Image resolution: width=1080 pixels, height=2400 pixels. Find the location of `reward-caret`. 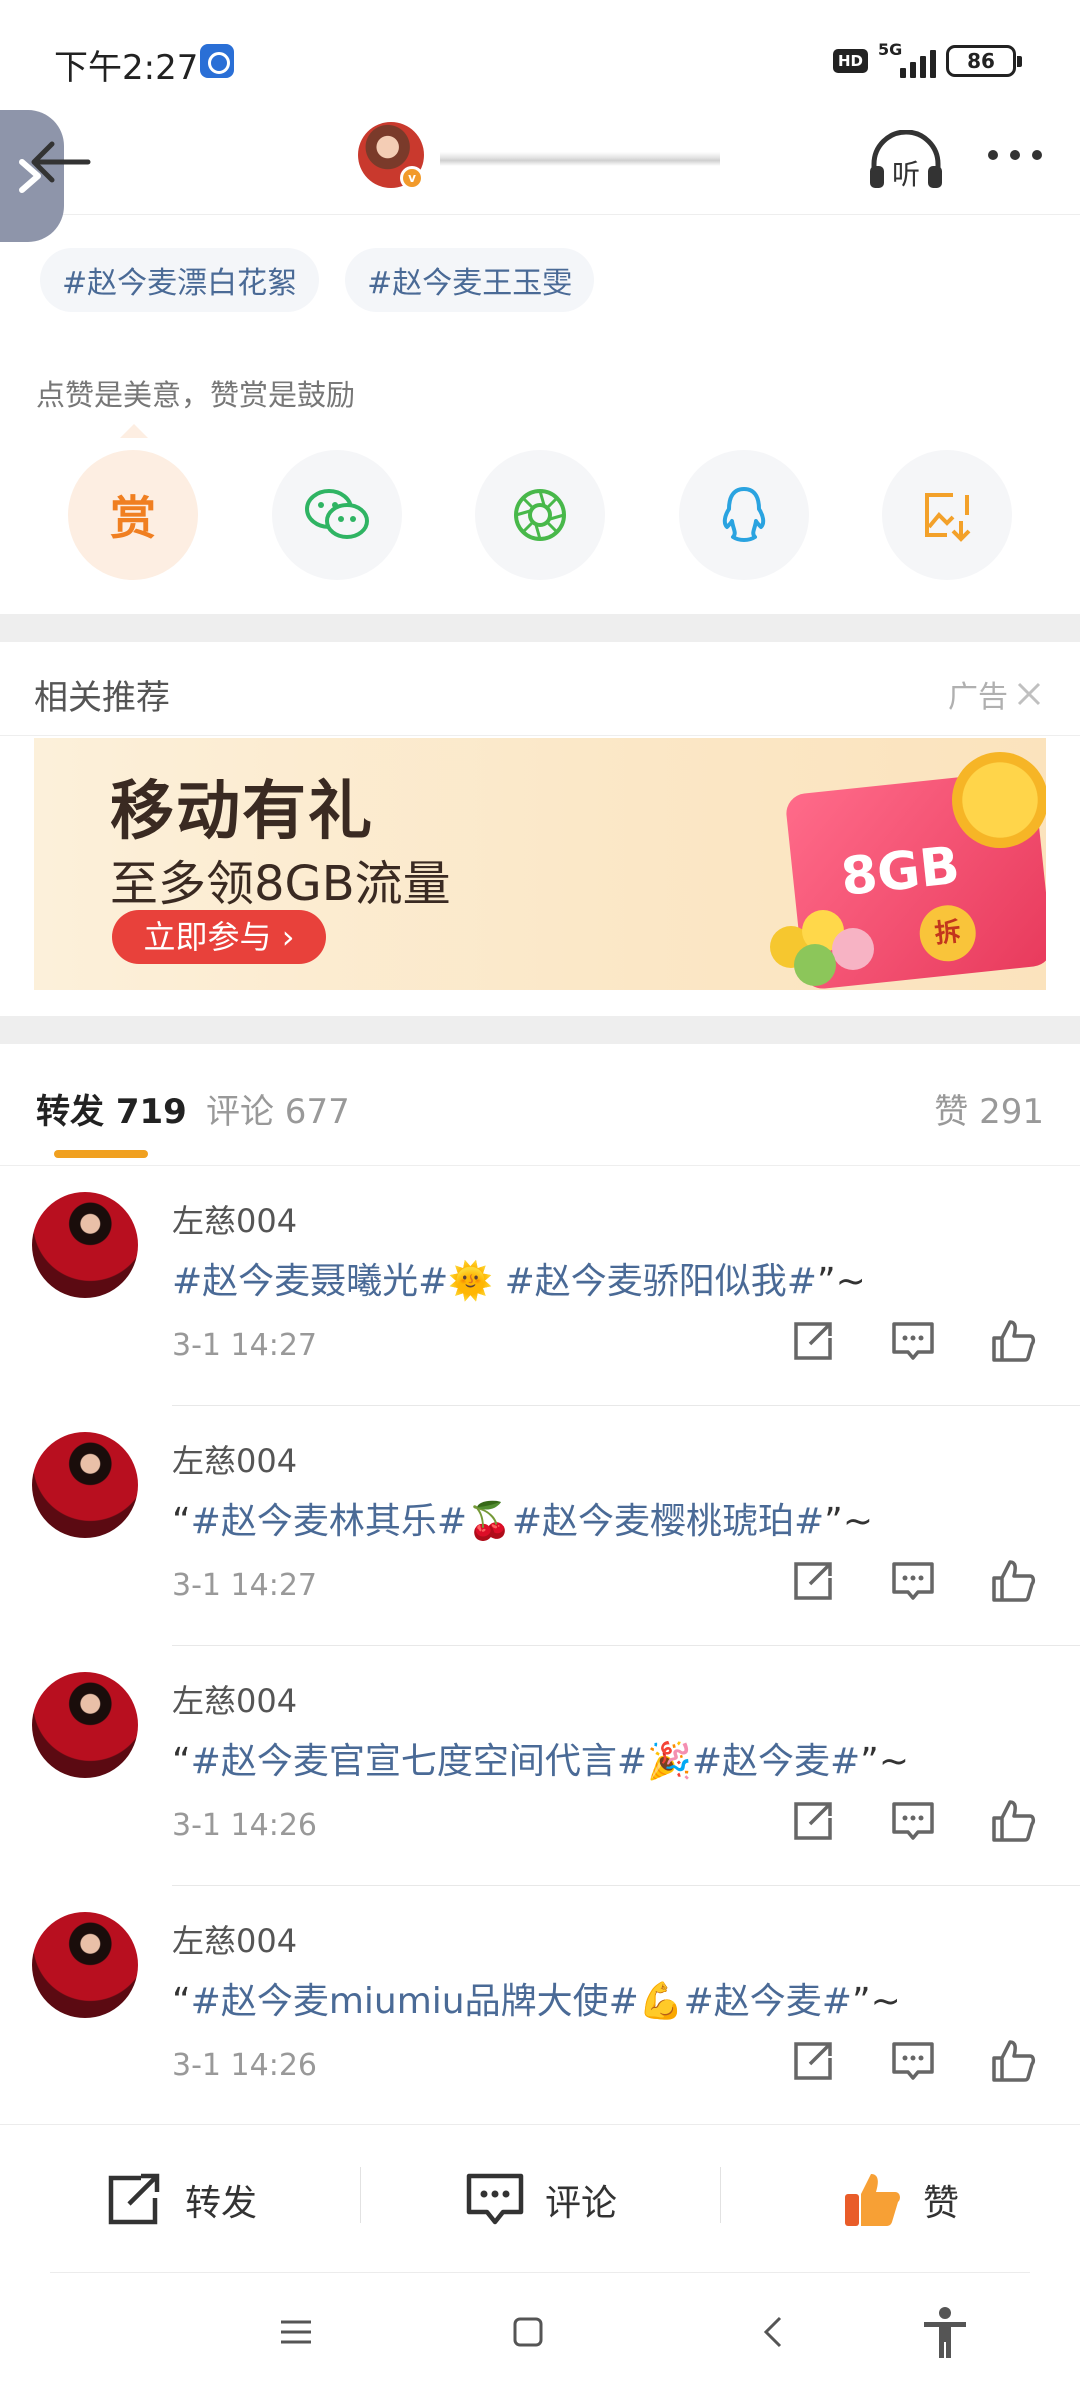

reward-caret is located at coordinates (134, 431).